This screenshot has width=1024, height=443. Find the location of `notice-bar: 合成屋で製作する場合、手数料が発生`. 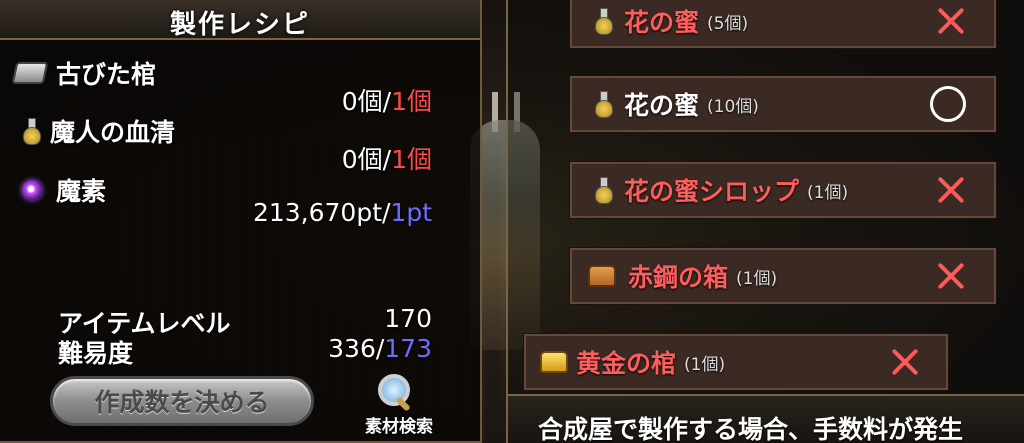

notice-bar: 合成屋で製作する場合、手数料が発生 is located at coordinates (766, 418).